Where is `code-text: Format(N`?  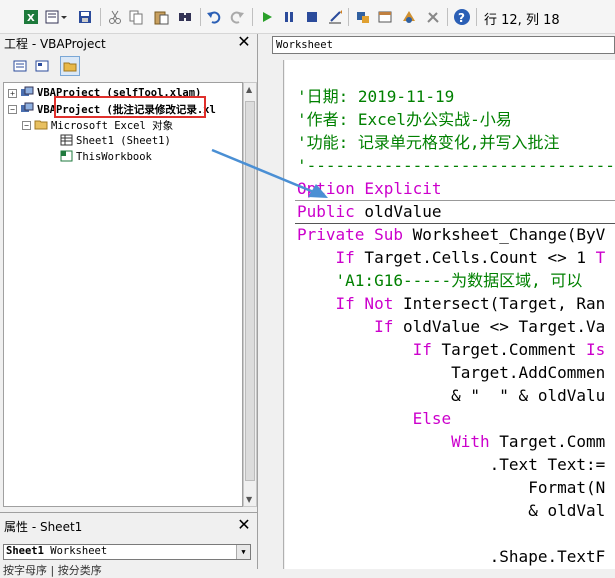 code-text: Format(N is located at coordinates (451, 487).